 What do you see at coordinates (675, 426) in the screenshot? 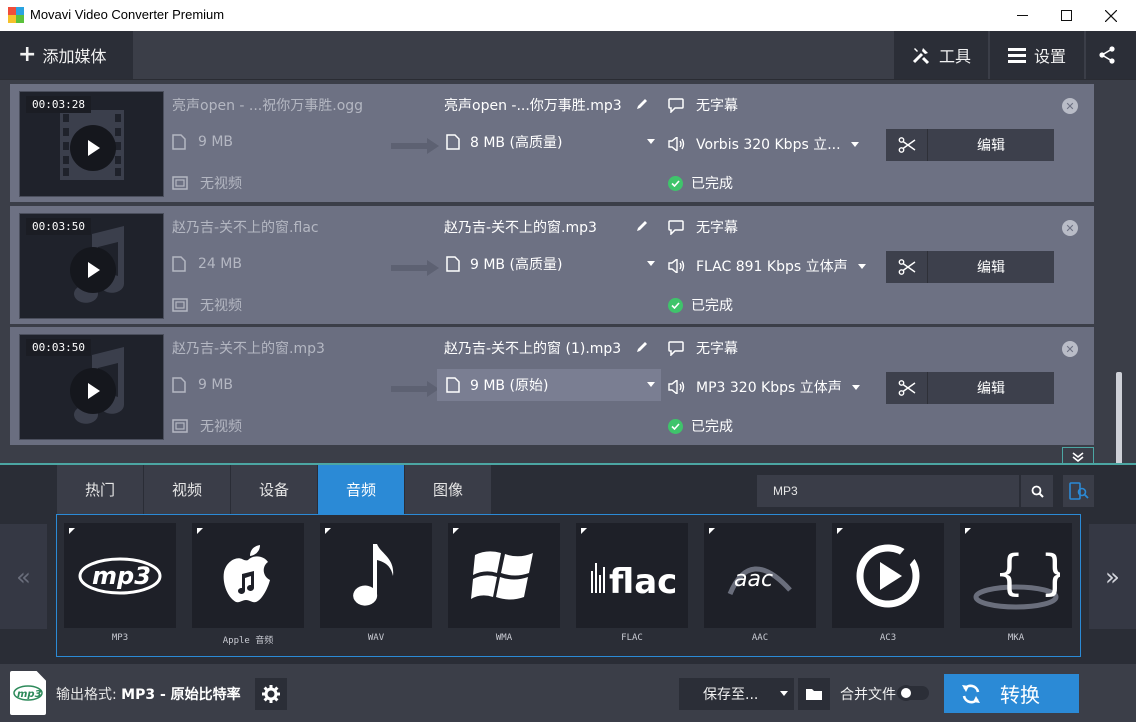
I see `check-circle-icon` at bounding box center [675, 426].